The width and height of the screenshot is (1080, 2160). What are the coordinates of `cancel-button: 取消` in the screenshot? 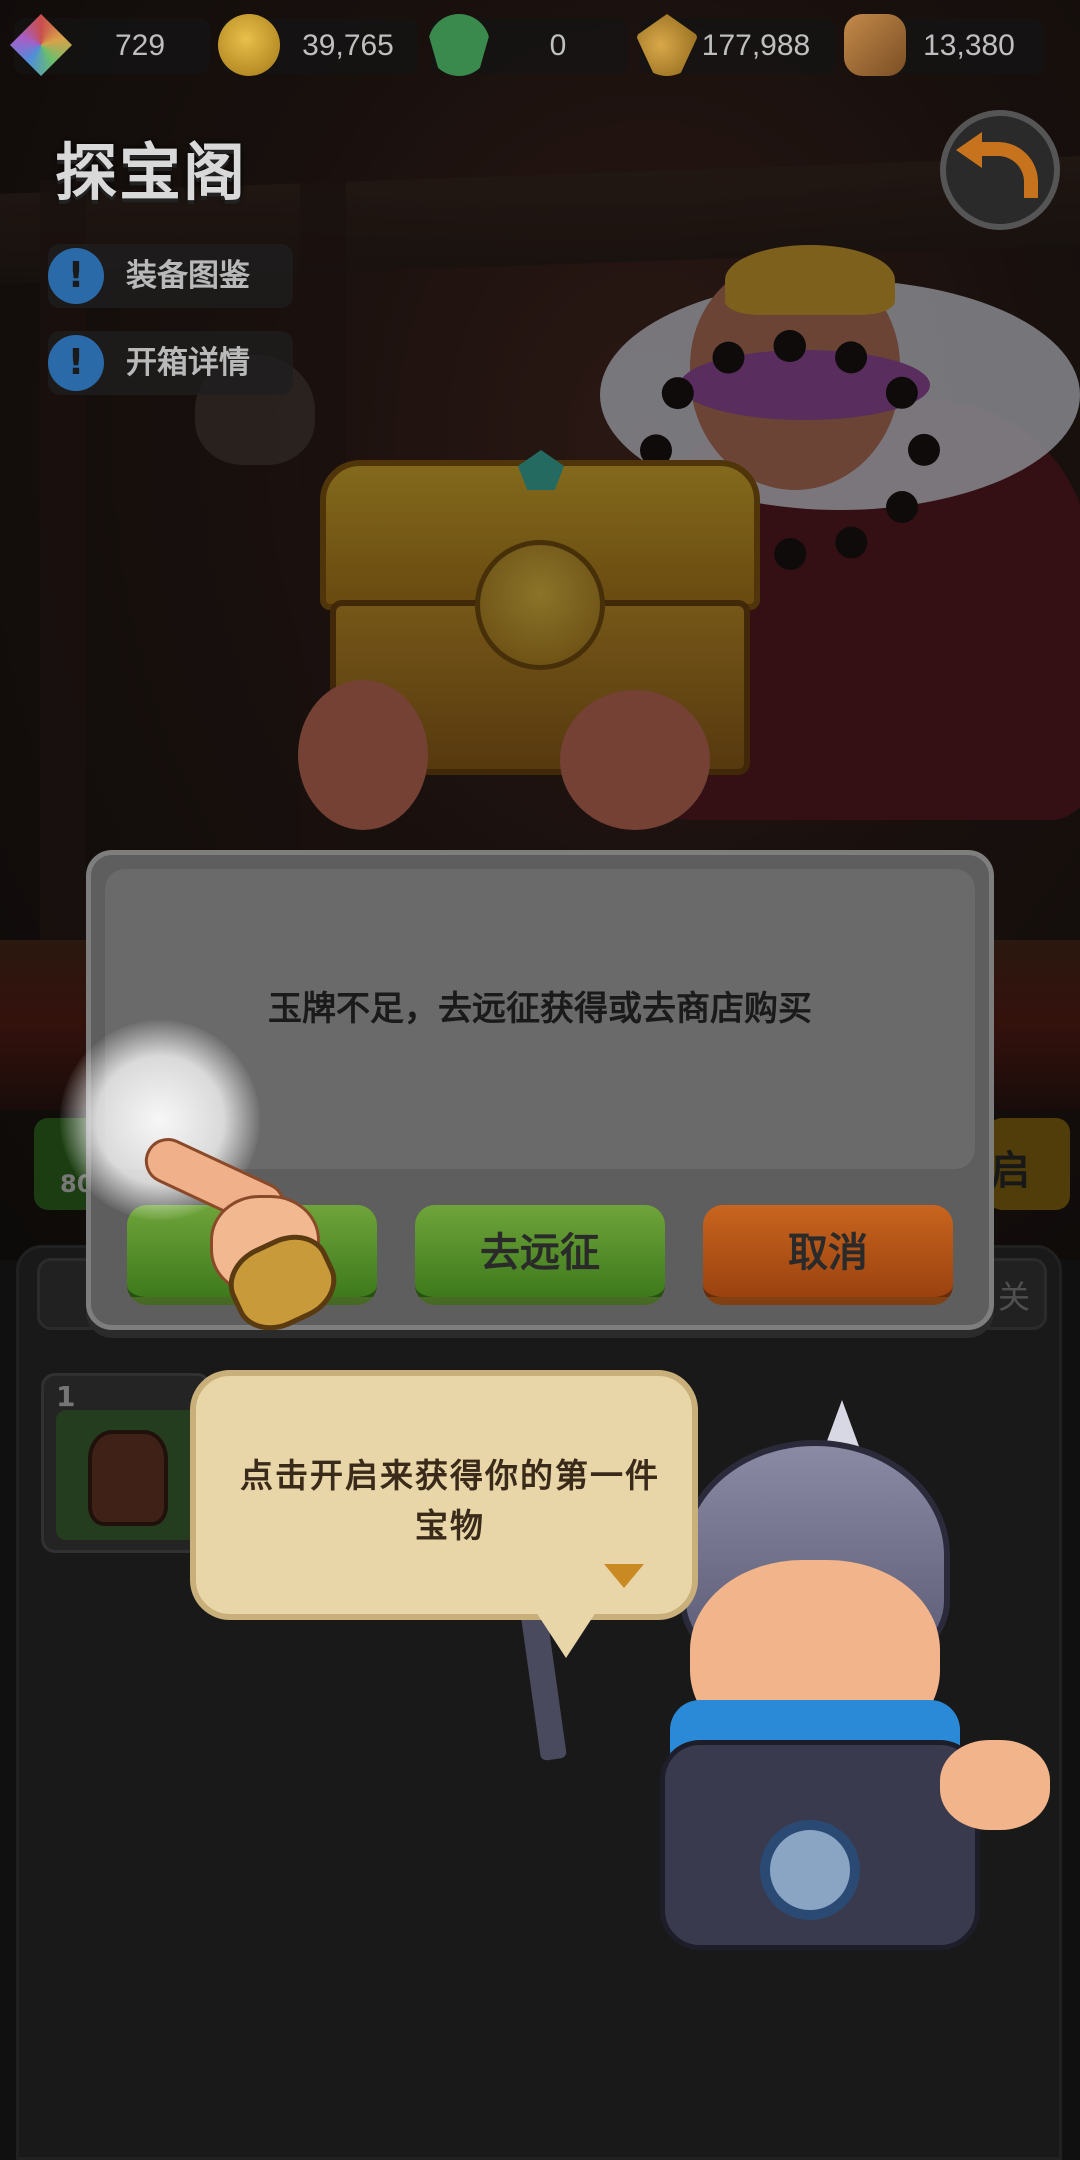 It's located at (828, 1255).